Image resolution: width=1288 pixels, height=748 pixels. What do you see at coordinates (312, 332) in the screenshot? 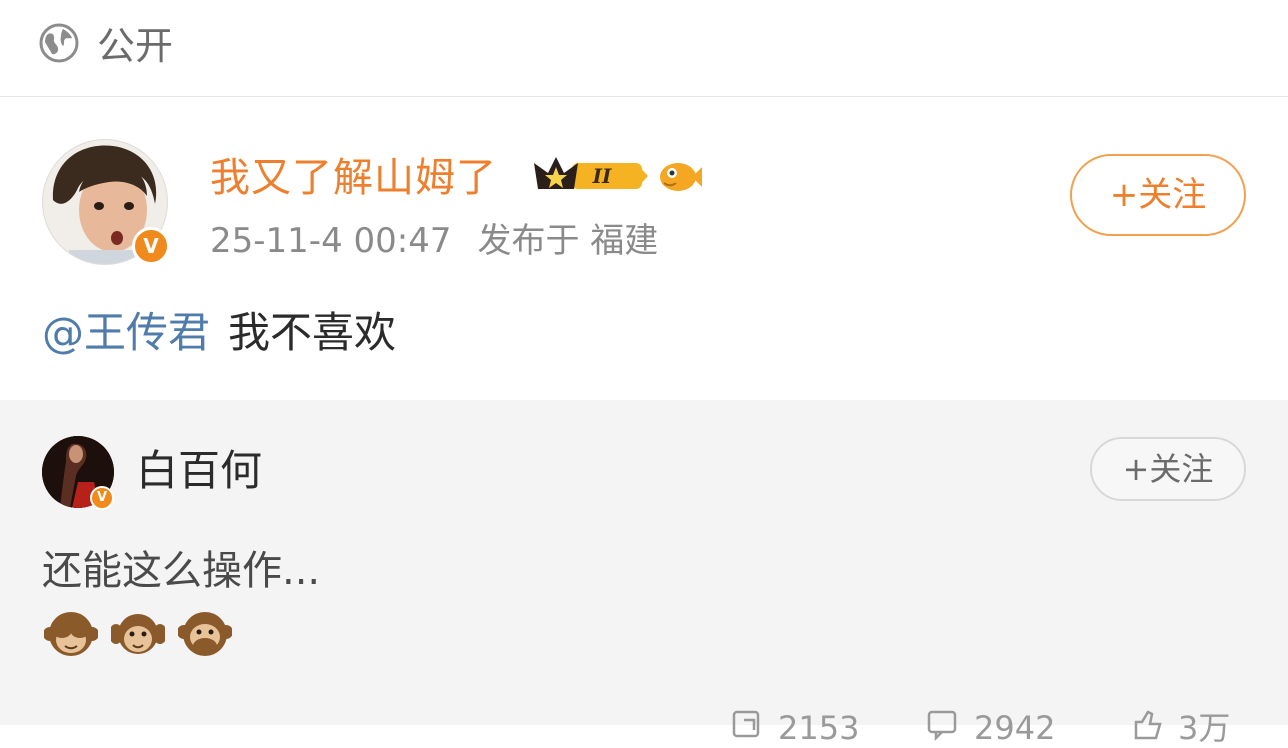
I see `post-text: 我不喜欢` at bounding box center [312, 332].